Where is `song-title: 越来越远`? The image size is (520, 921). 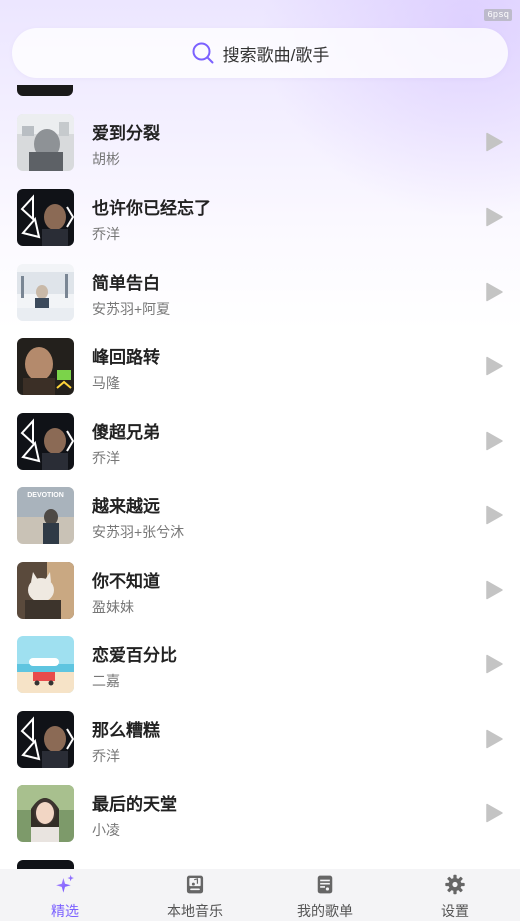 song-title: 越来越远 is located at coordinates (126, 506).